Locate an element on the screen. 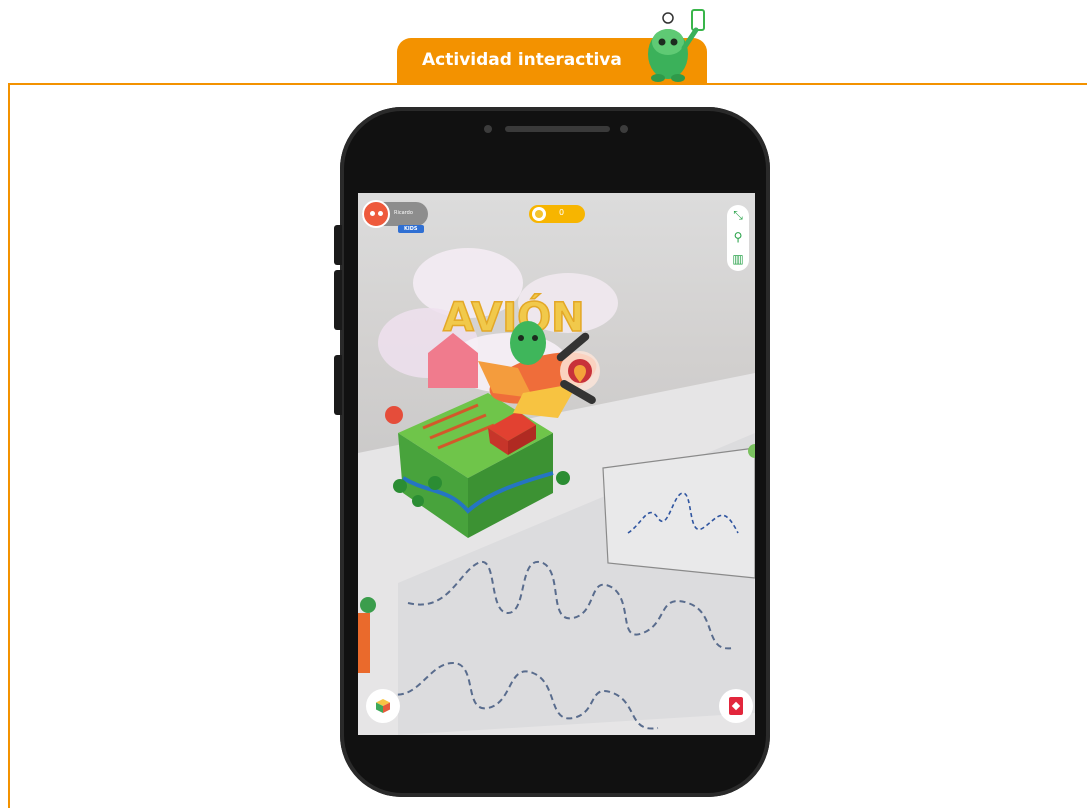 This screenshot has height=808, width=1087. expand-icon: ⤡ is located at coordinates (738, 215).